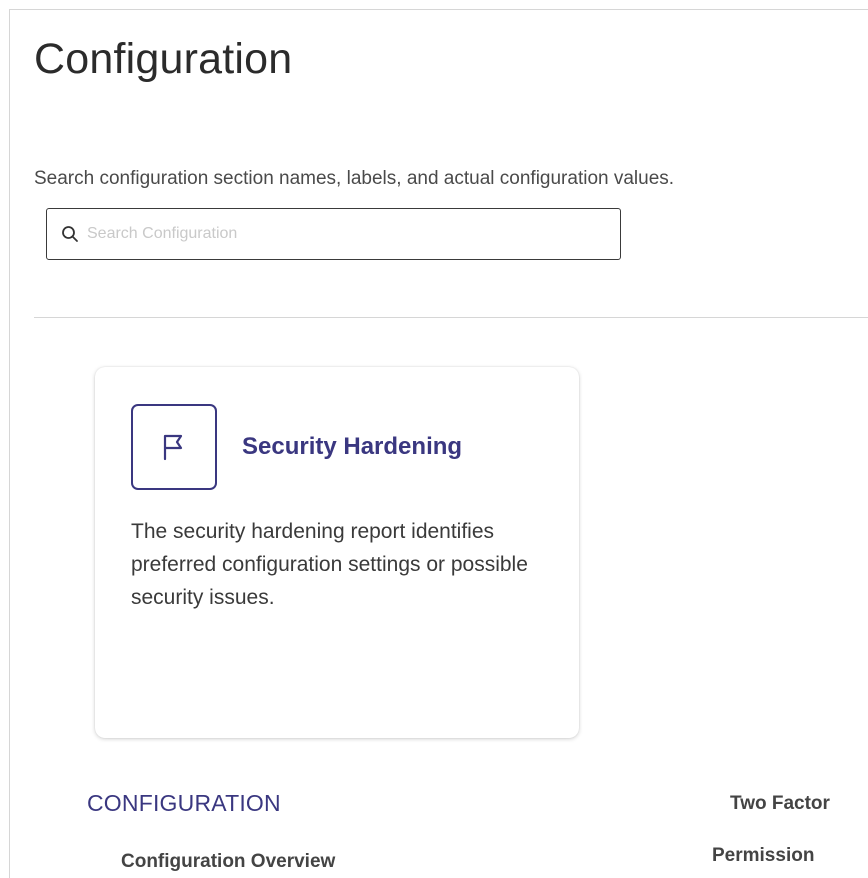 This screenshot has width=868, height=878. Describe the element at coordinates (780, 804) in the screenshot. I see `two-factor-link: Two Factor` at that location.